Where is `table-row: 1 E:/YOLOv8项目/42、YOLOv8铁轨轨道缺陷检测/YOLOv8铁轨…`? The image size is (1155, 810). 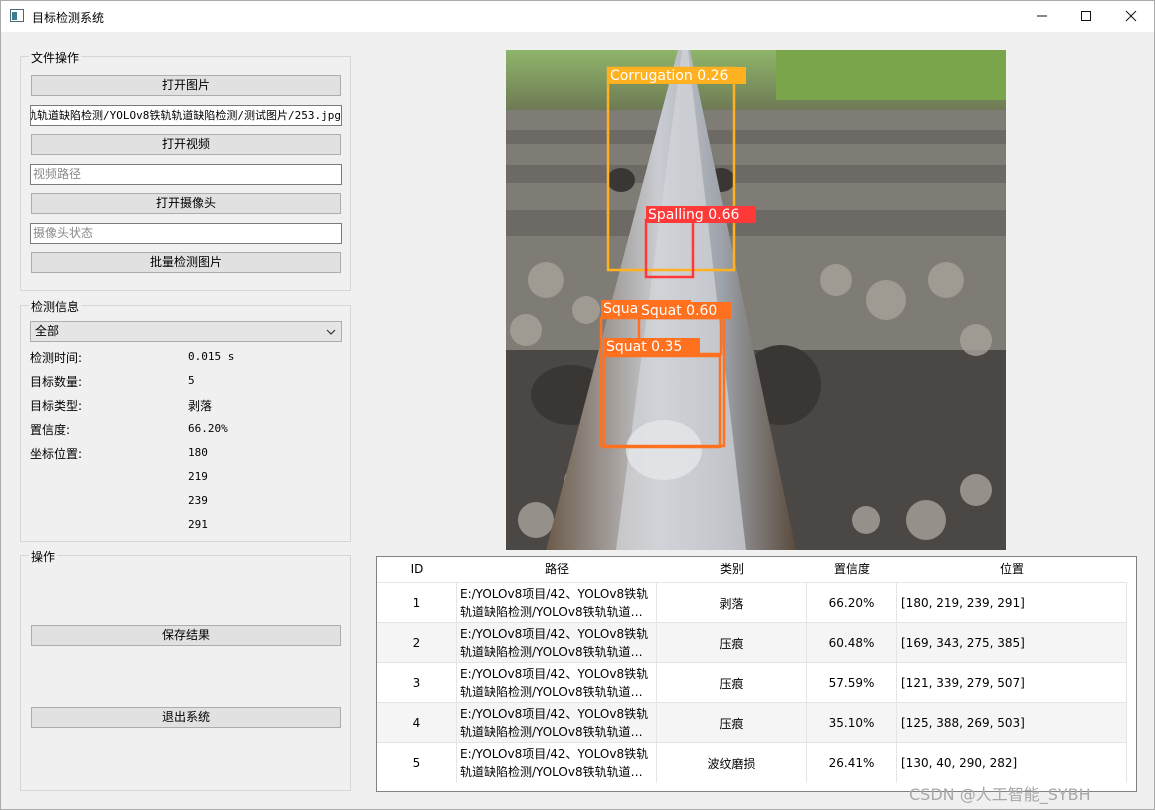
table-row: 1 E:/YOLOv8项目/42、YOLOv8铁轨轨道缺陷检测/YOLOv8铁轨… is located at coordinates (752, 602).